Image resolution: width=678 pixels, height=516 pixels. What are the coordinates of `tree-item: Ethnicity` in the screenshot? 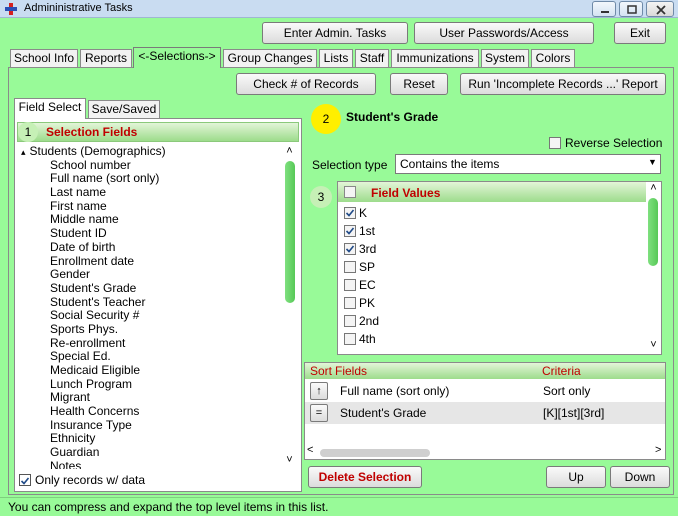 It's located at (150, 439).